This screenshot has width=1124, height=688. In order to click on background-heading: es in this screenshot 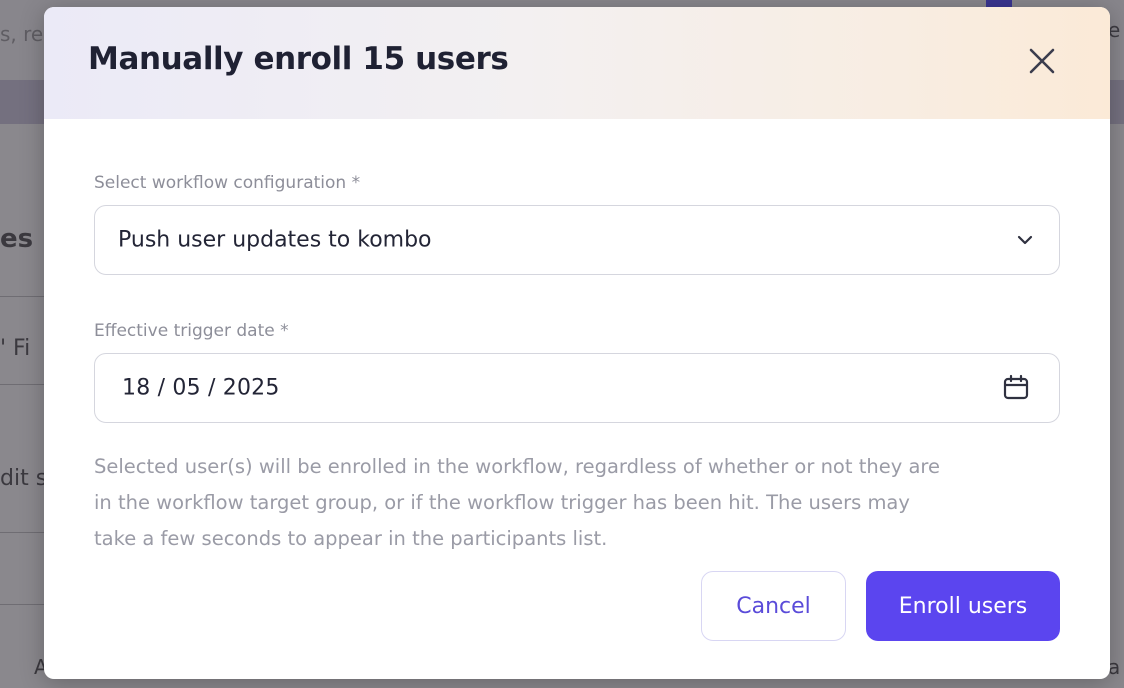, I will do `click(17, 239)`.